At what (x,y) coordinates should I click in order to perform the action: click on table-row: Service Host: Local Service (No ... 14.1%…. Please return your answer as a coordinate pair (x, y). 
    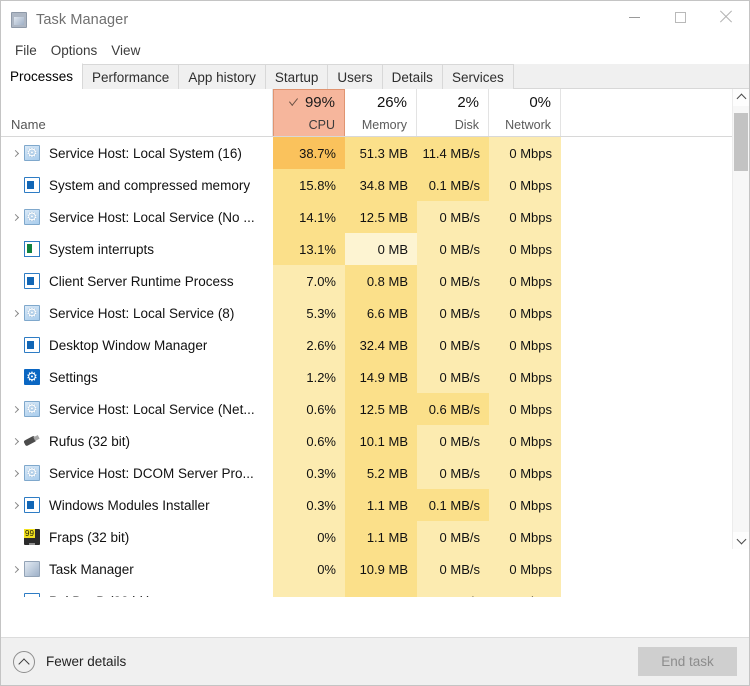
    Looking at the image, I should click on (375, 217).